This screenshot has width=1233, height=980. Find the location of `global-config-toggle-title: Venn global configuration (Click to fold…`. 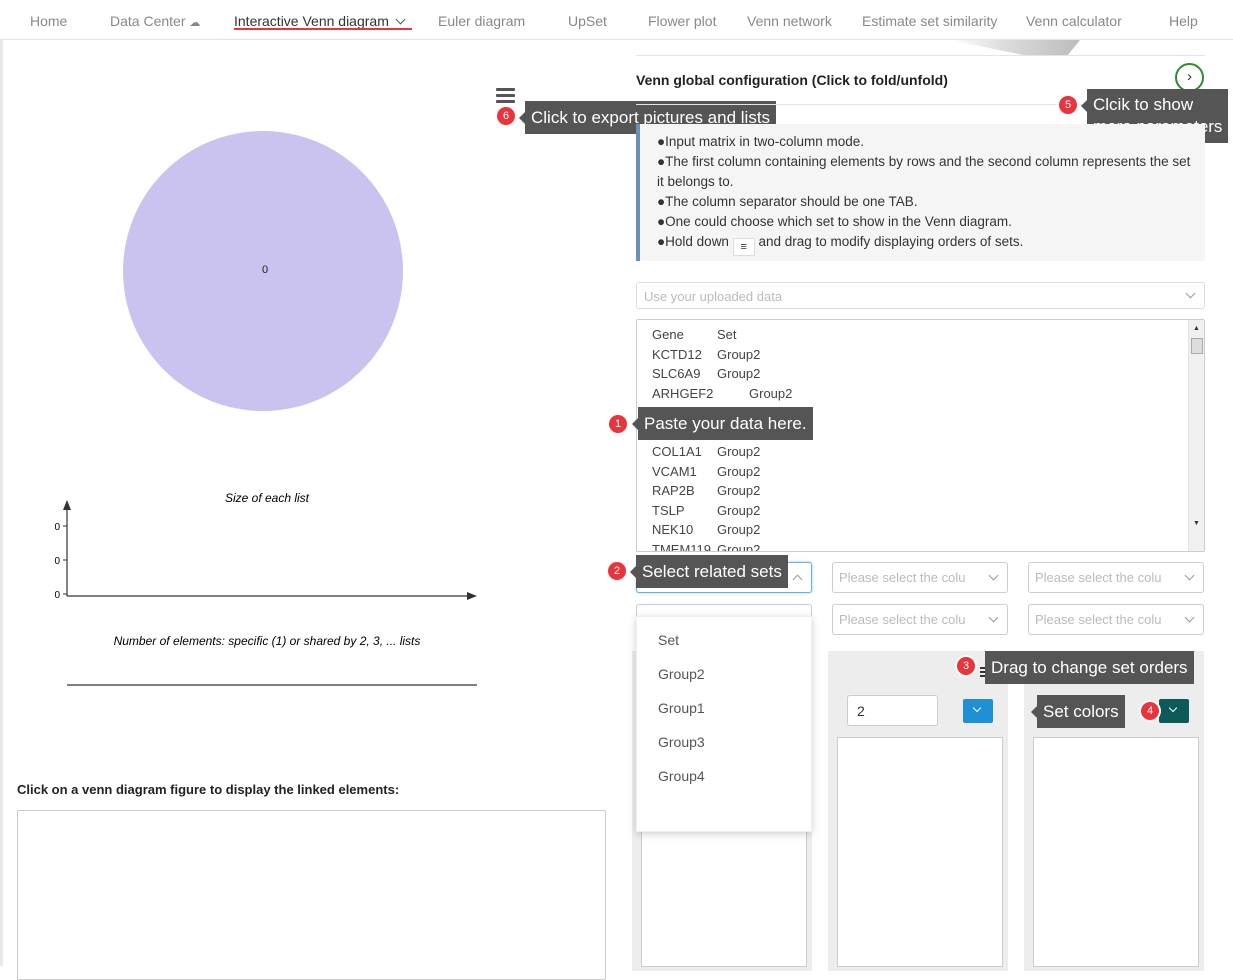

global-config-toggle-title: Venn global configuration (Click to fold… is located at coordinates (792, 80).